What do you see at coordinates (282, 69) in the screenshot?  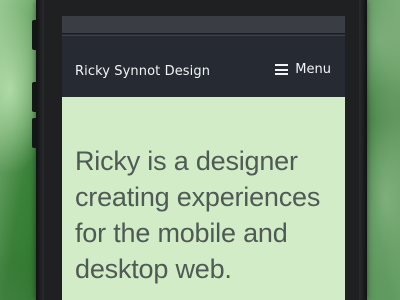 I see `hamburger-icon` at bounding box center [282, 69].